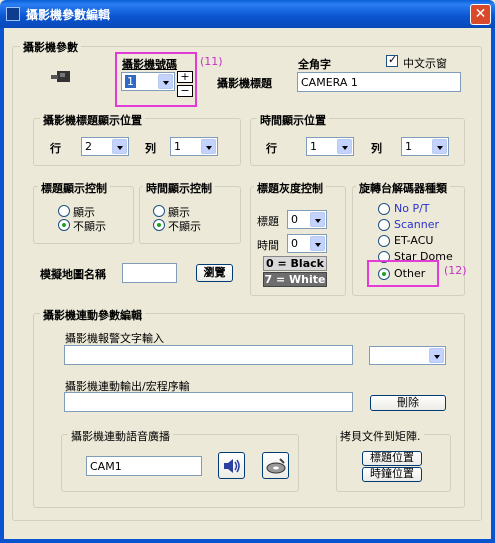  What do you see at coordinates (307, 219) in the screenshot?
I see `gray-title-select: 0` at bounding box center [307, 219].